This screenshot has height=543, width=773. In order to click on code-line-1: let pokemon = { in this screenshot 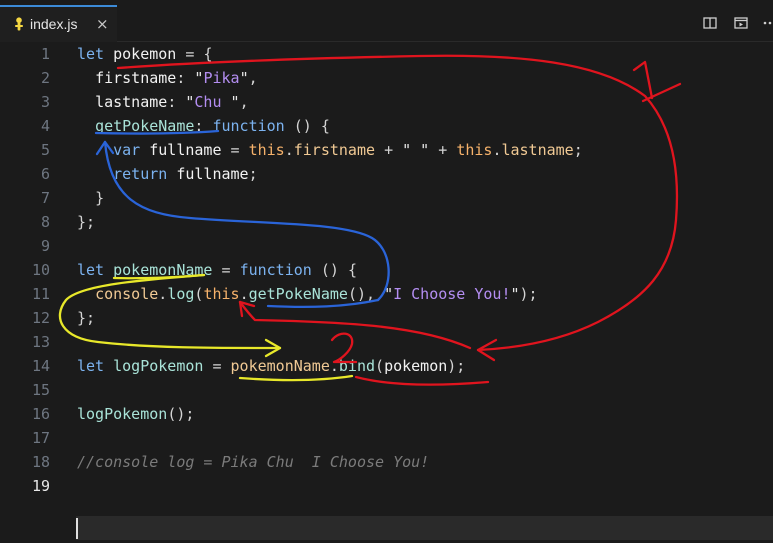, I will do `click(144, 54)`.